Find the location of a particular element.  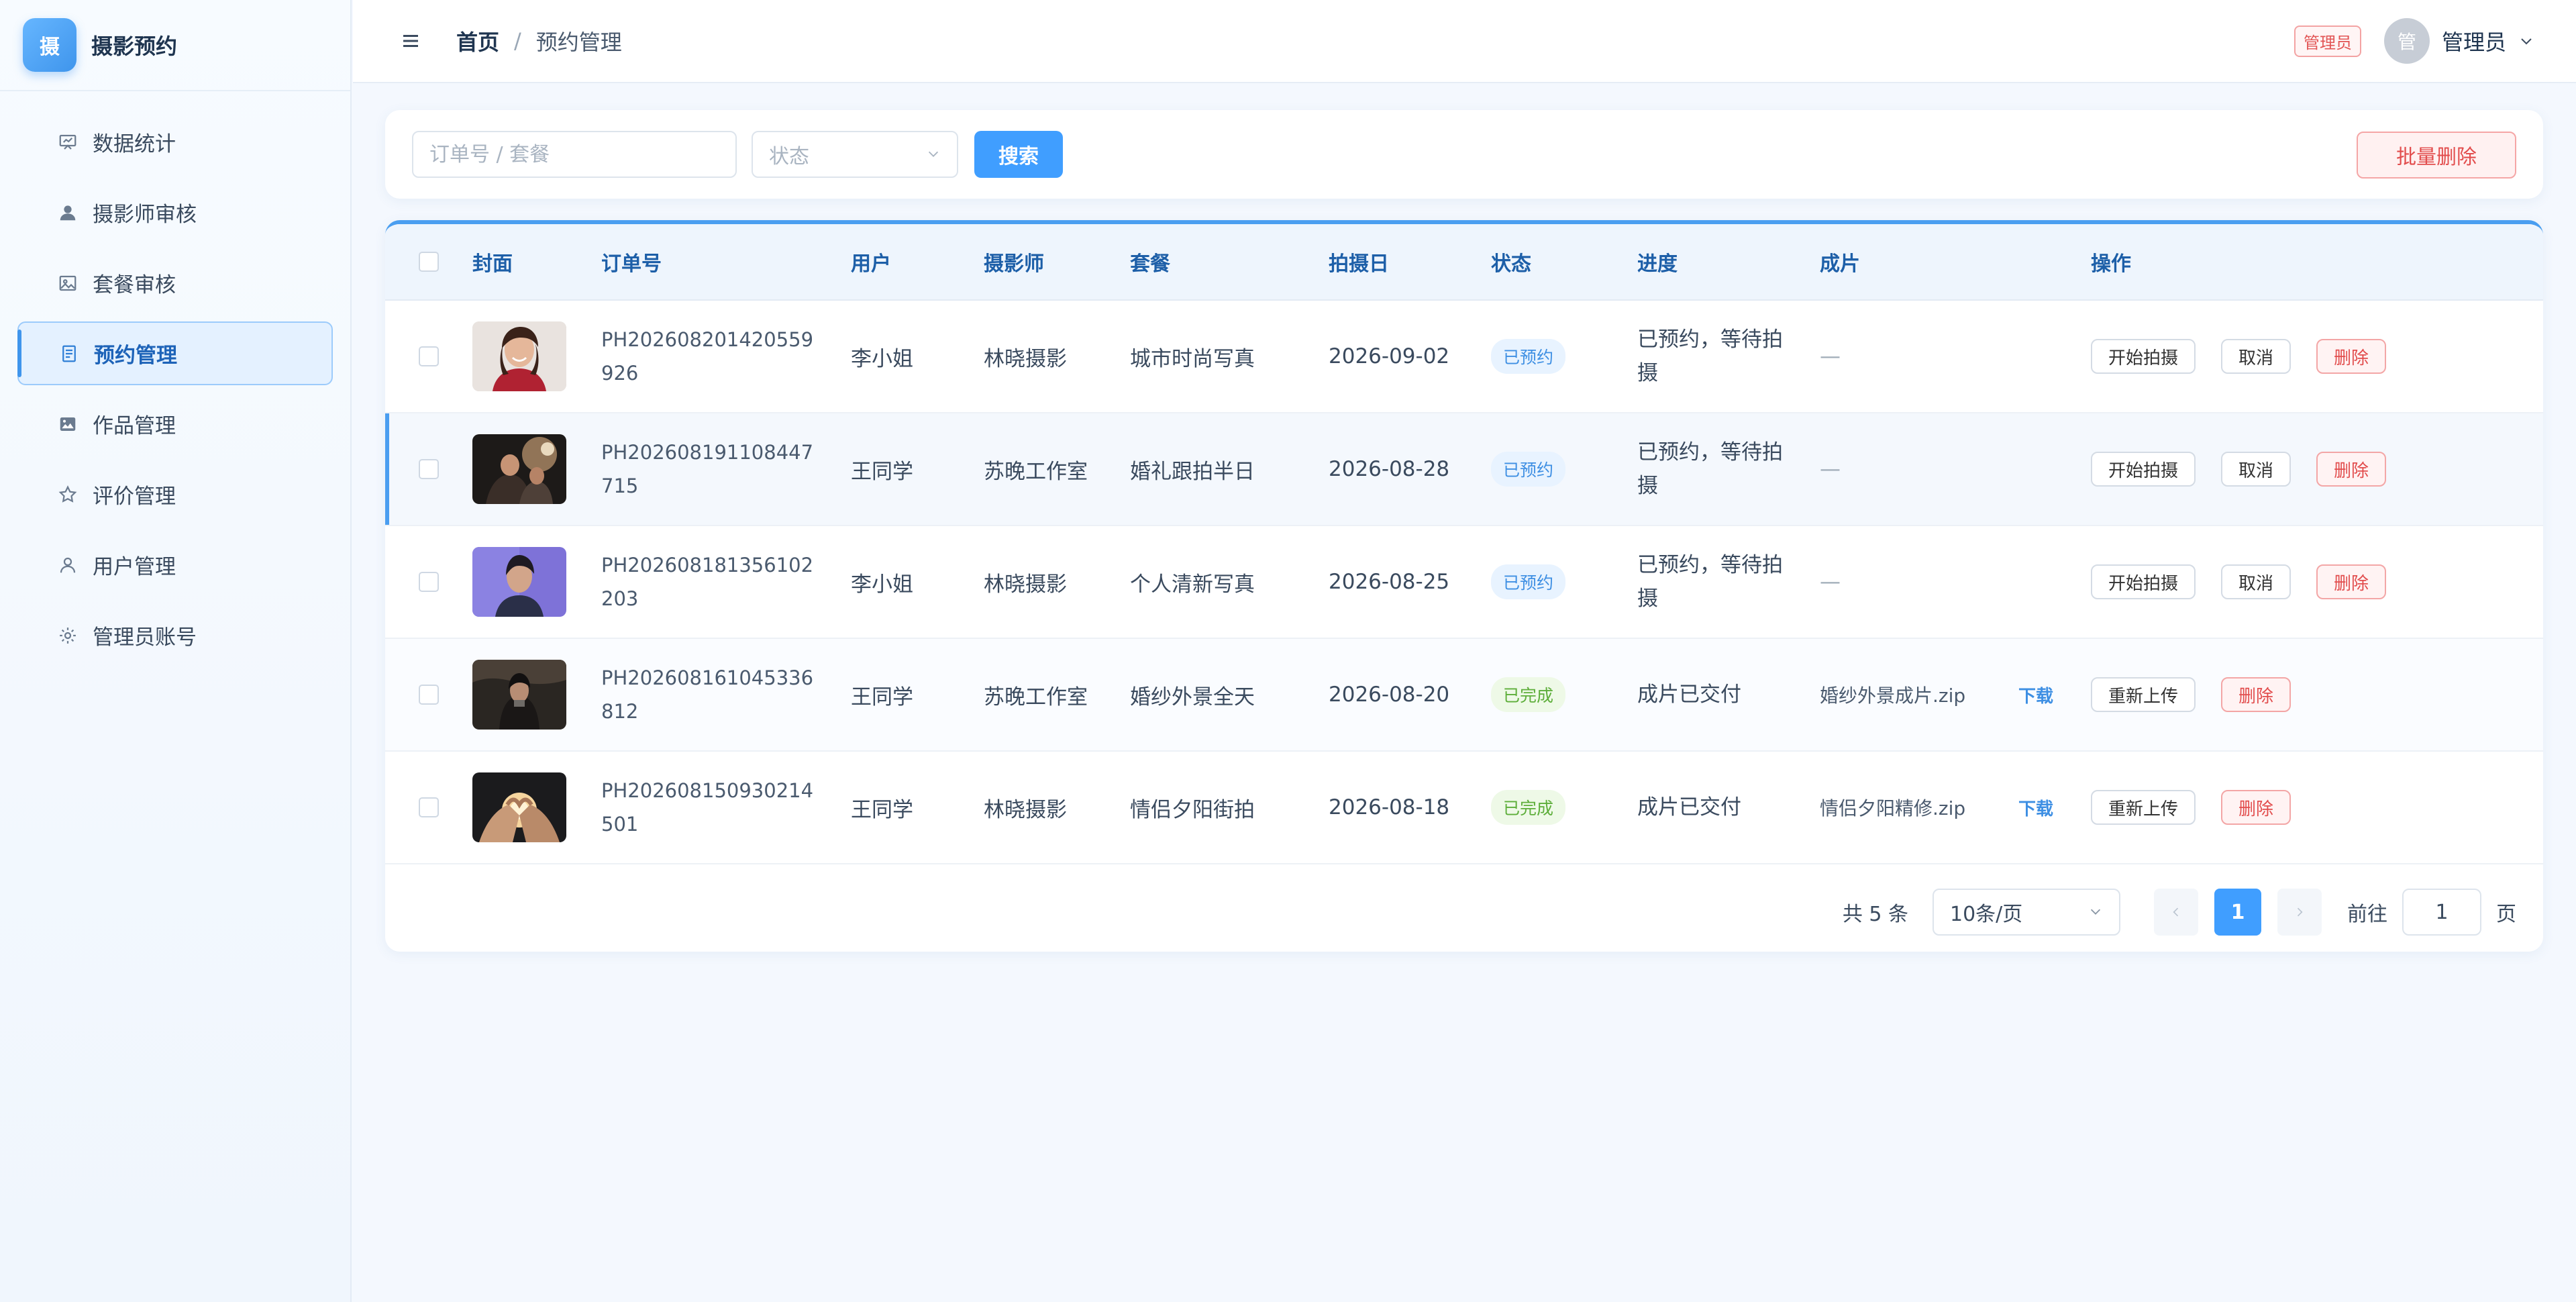

sidebar-item-photographer-review: 摄影师审核 is located at coordinates (175, 212).